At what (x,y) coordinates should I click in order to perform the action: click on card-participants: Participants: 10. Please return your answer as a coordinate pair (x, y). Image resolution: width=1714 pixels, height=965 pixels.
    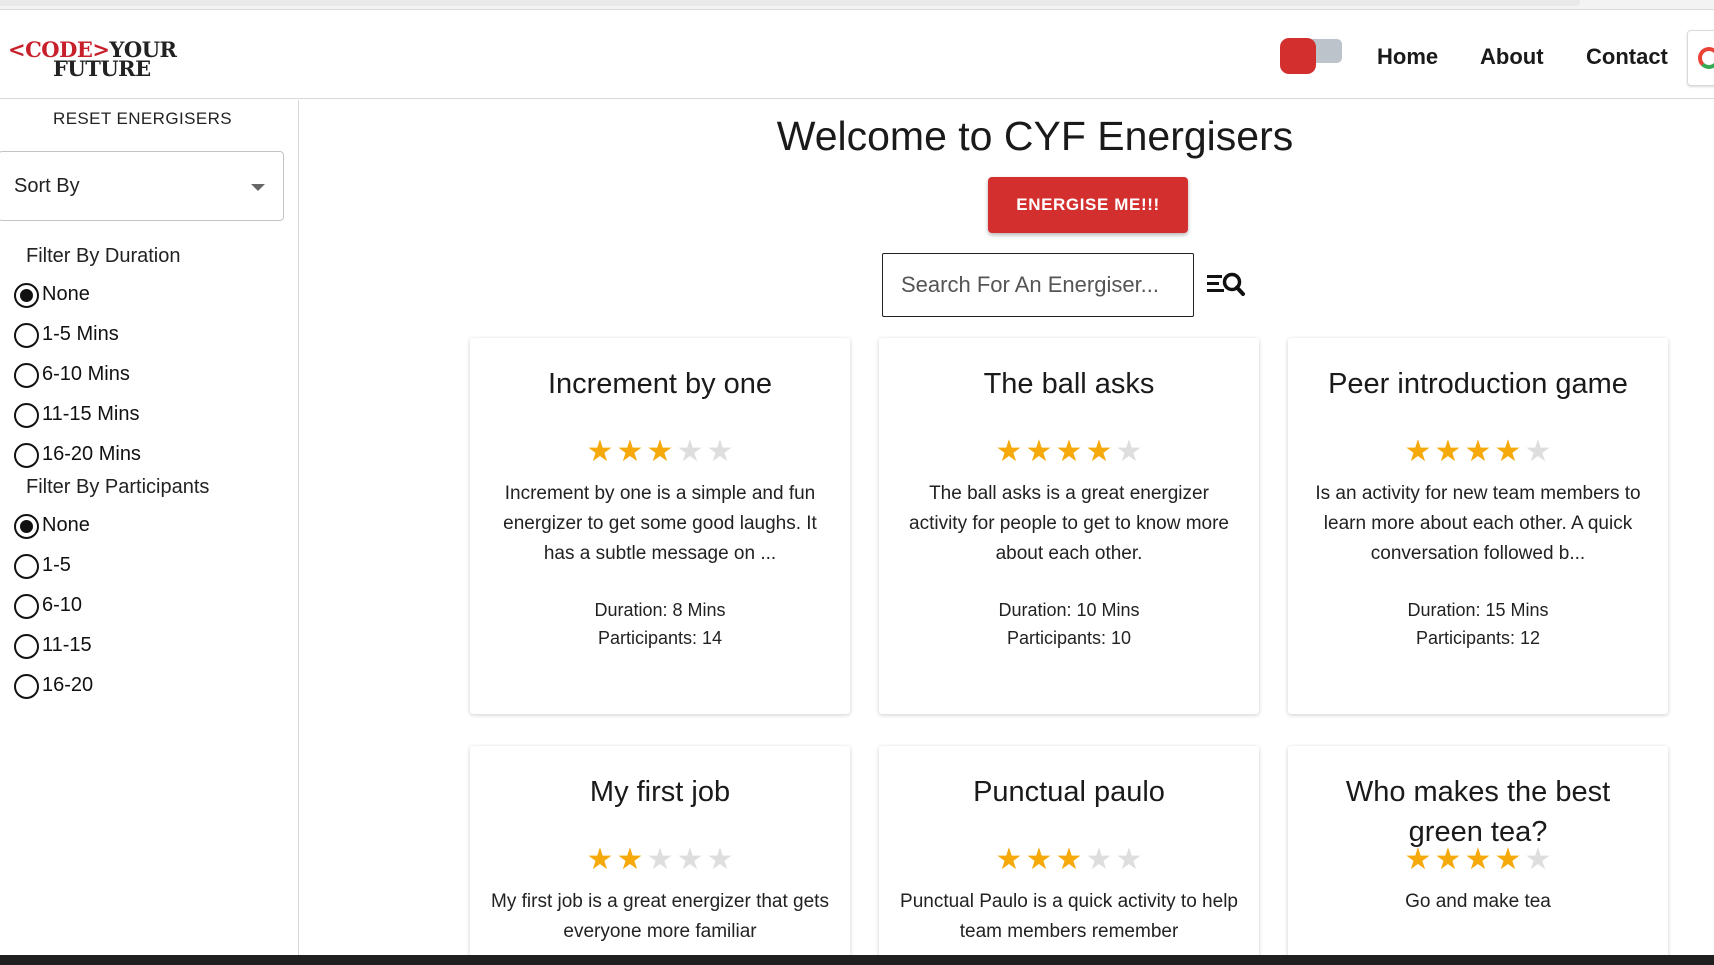
    Looking at the image, I should click on (1069, 638).